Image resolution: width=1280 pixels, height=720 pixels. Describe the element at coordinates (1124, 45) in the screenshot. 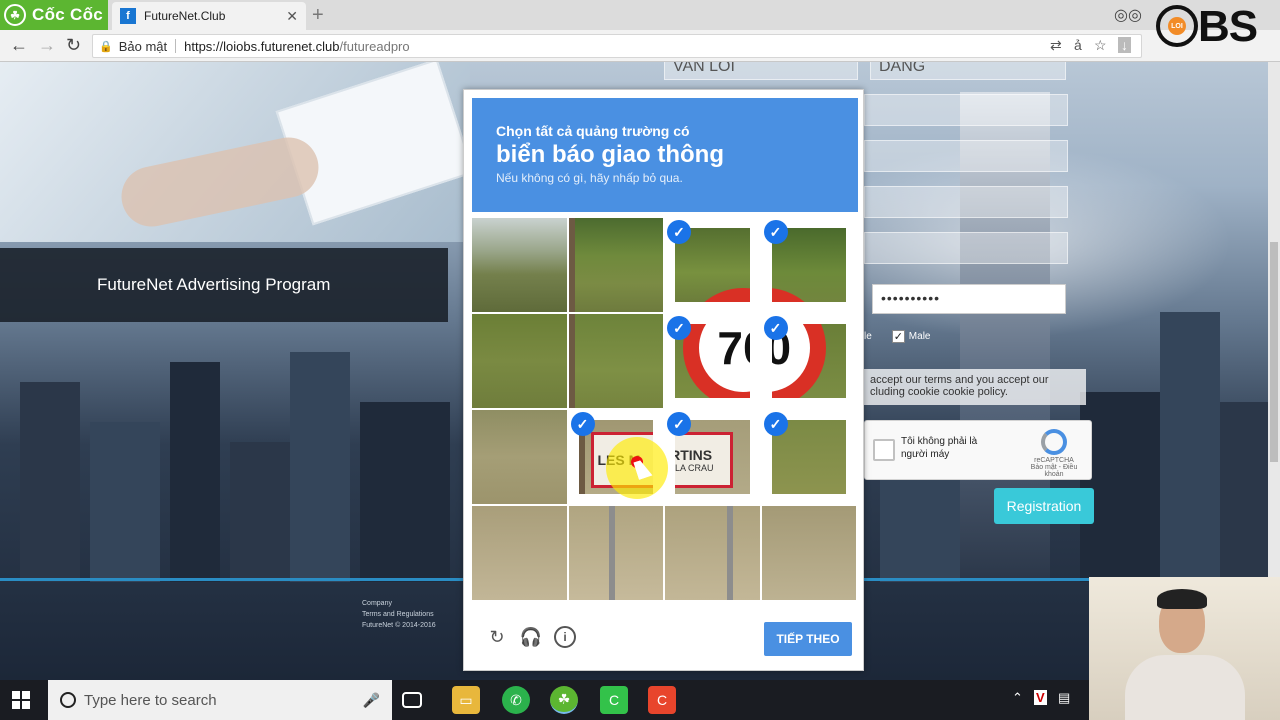

I see `download-icon: ↓` at that location.